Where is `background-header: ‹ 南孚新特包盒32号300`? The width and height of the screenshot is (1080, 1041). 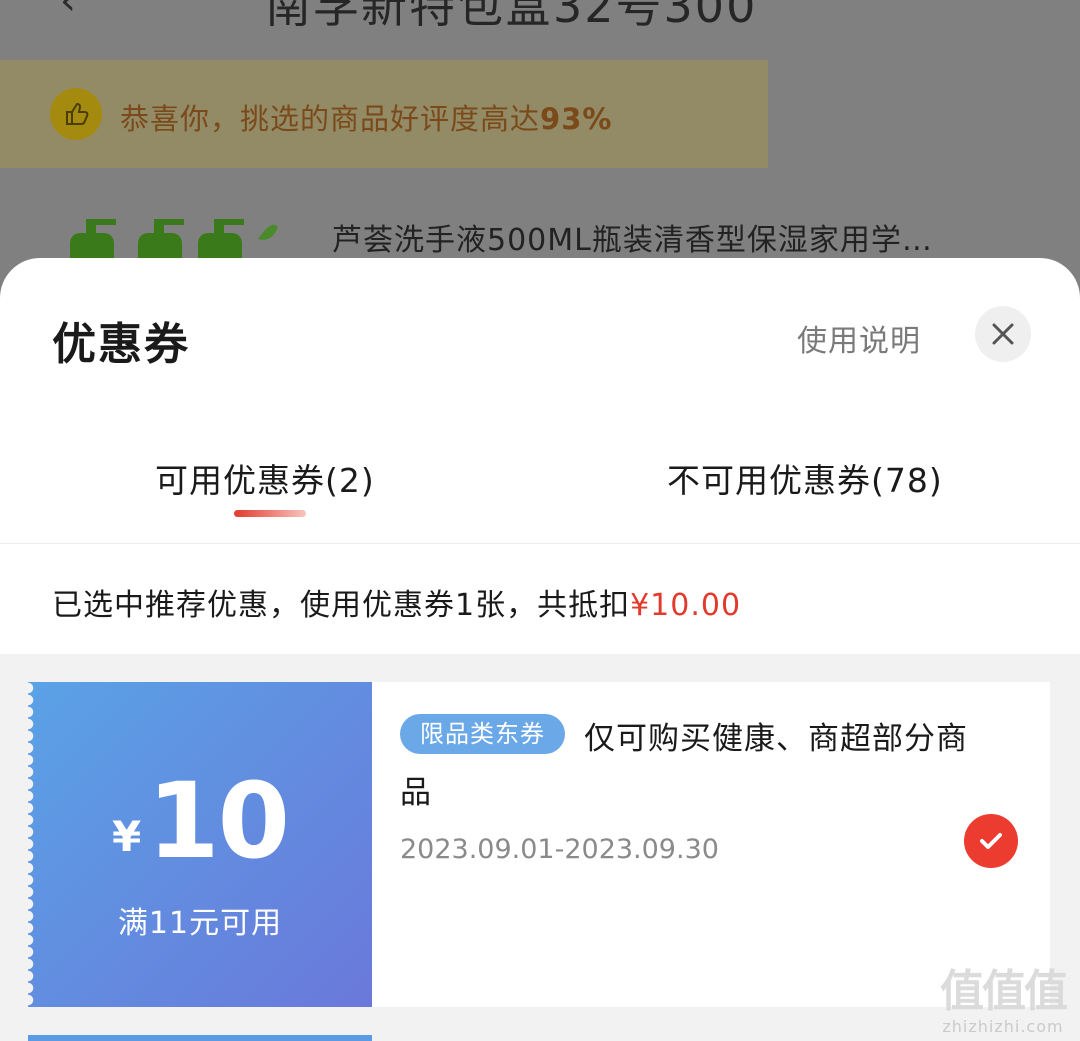
background-header: ‹ 南孚新特包盒32号300 is located at coordinates (540, 28).